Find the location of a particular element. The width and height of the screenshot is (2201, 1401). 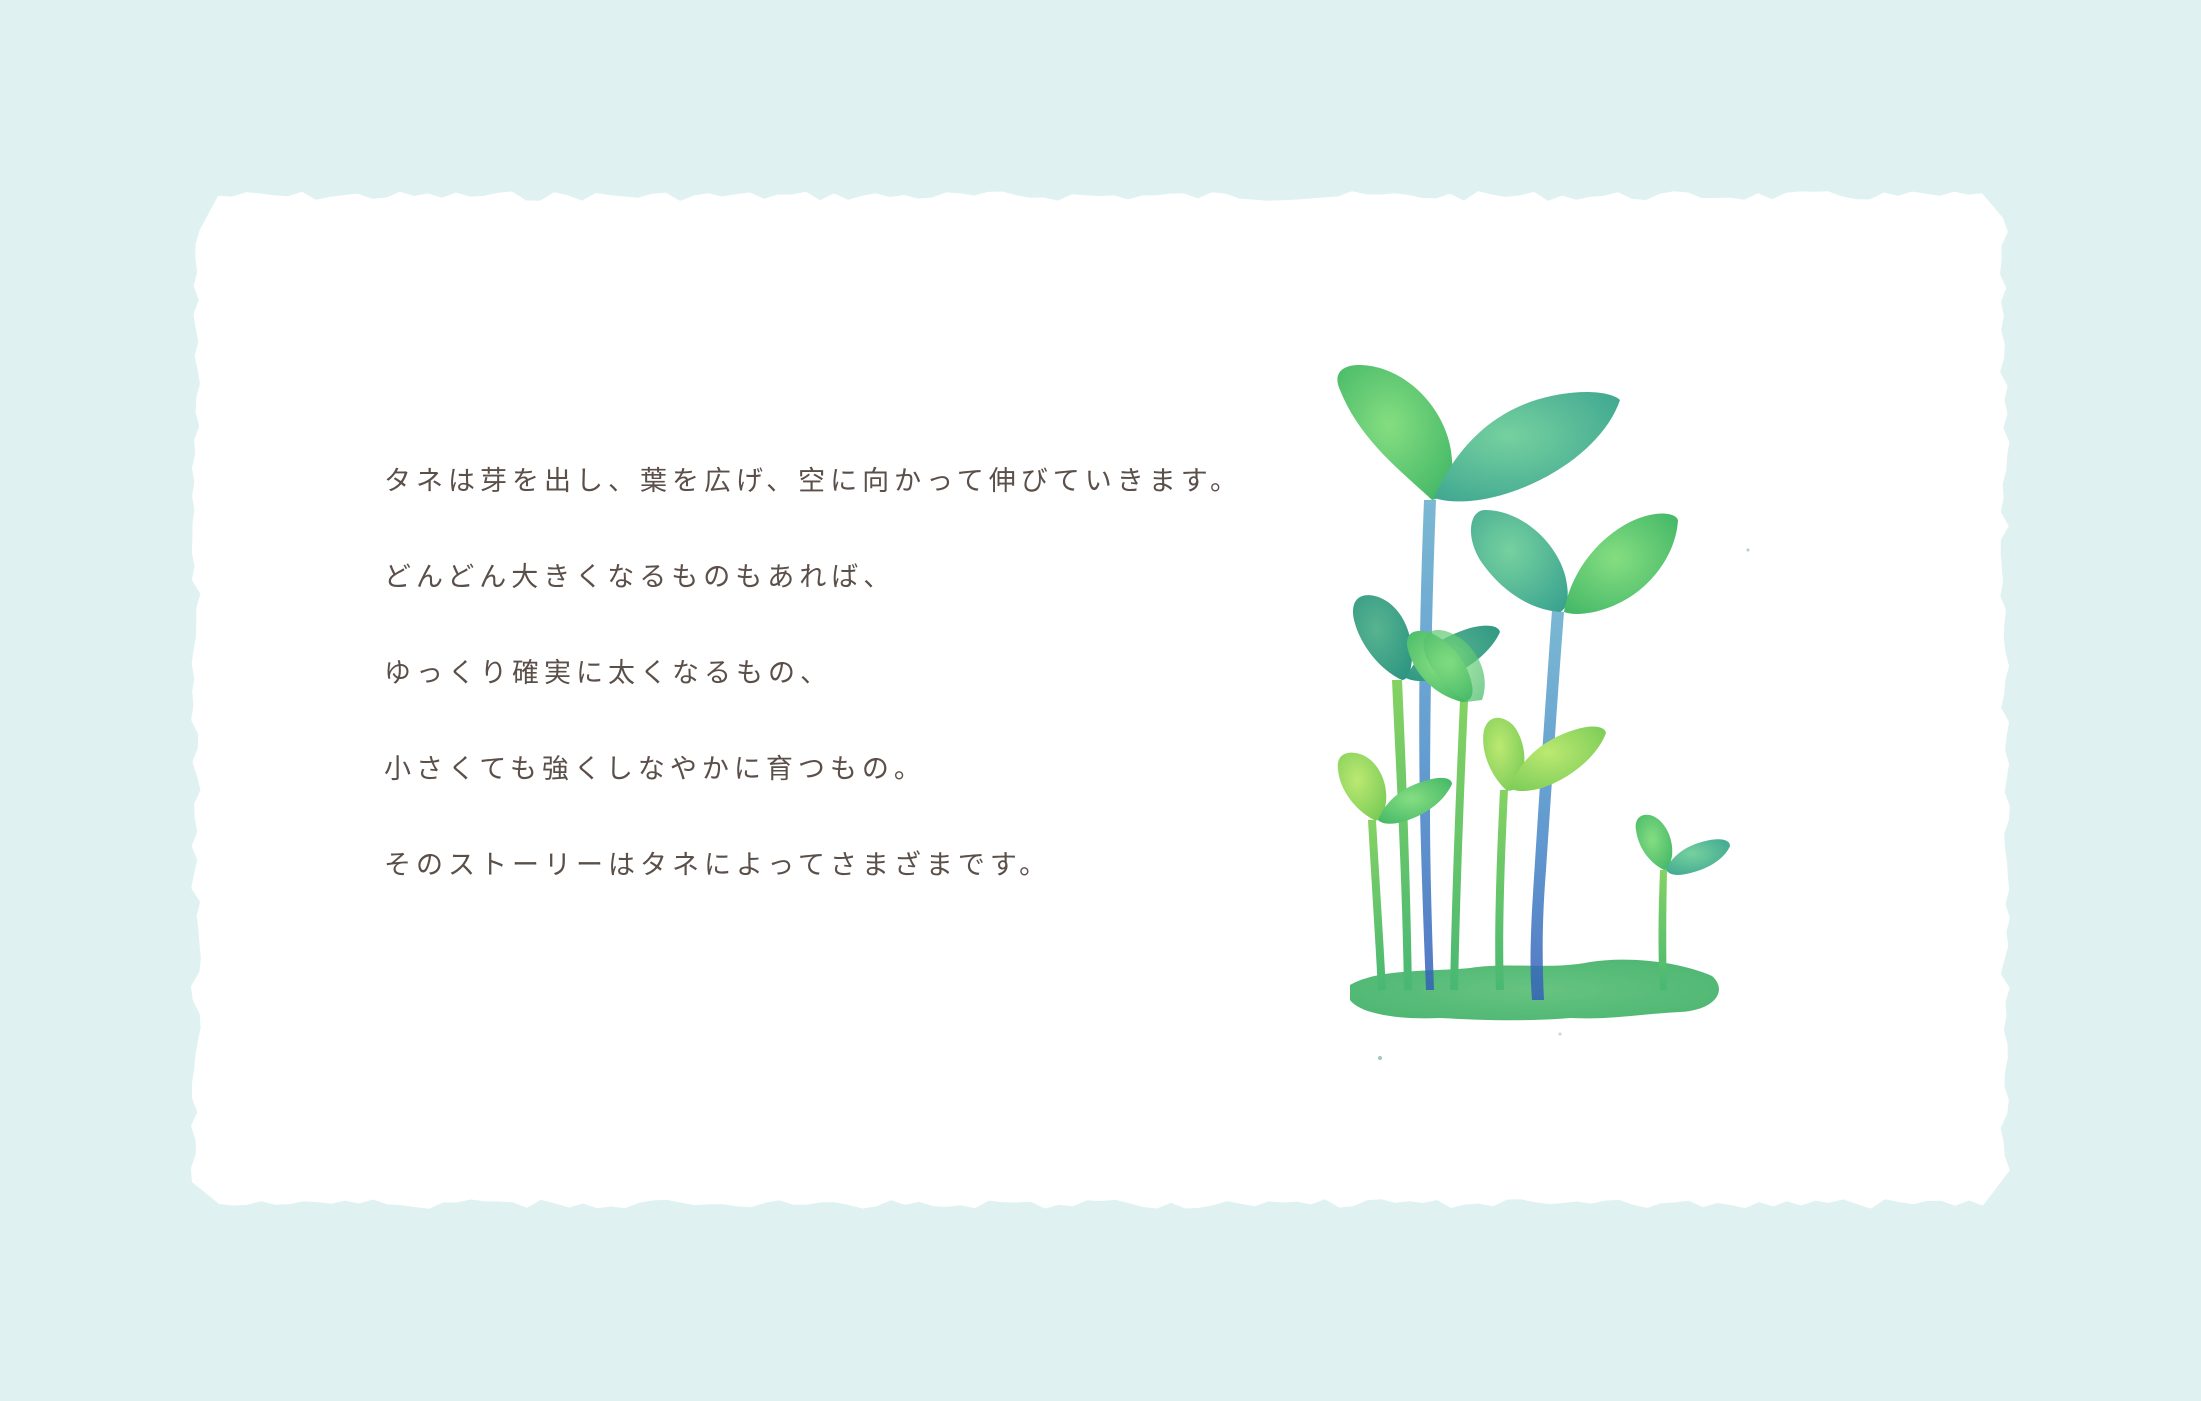

leaf-tiny-left is located at coordinates (1654, 842).